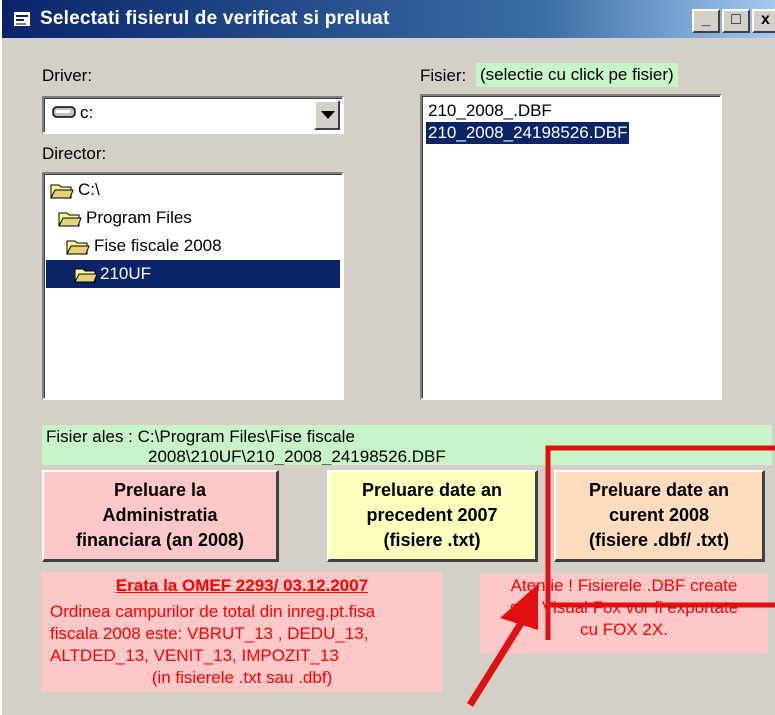  Describe the element at coordinates (203, 246) in the screenshot. I see `dir-item-fise-fiscale: Fise fiscale 2008` at that location.